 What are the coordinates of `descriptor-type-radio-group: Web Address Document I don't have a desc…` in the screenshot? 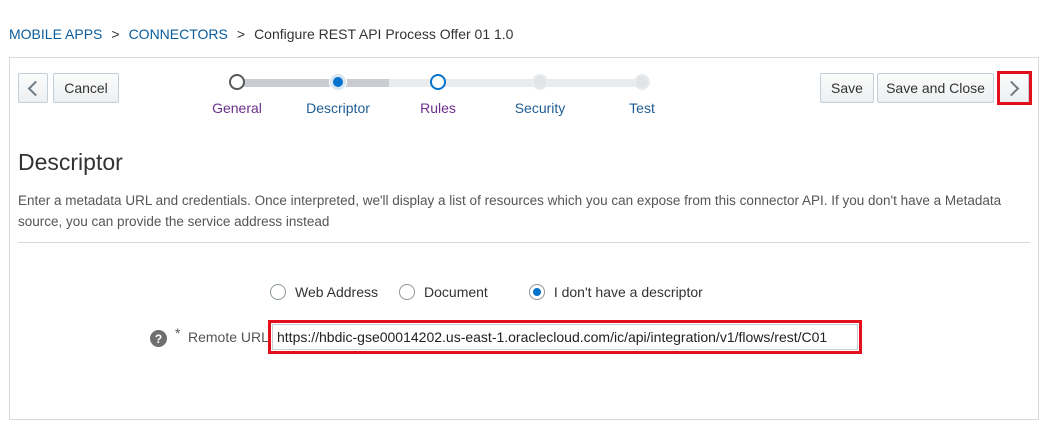 It's located at (486, 292).